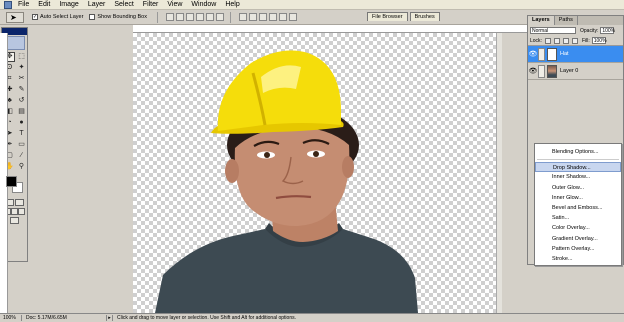 Image resolution: width=624 pixels, height=322 pixels. Describe the element at coordinates (547, 40) in the screenshot. I see `lock-transparency-icon` at that location.